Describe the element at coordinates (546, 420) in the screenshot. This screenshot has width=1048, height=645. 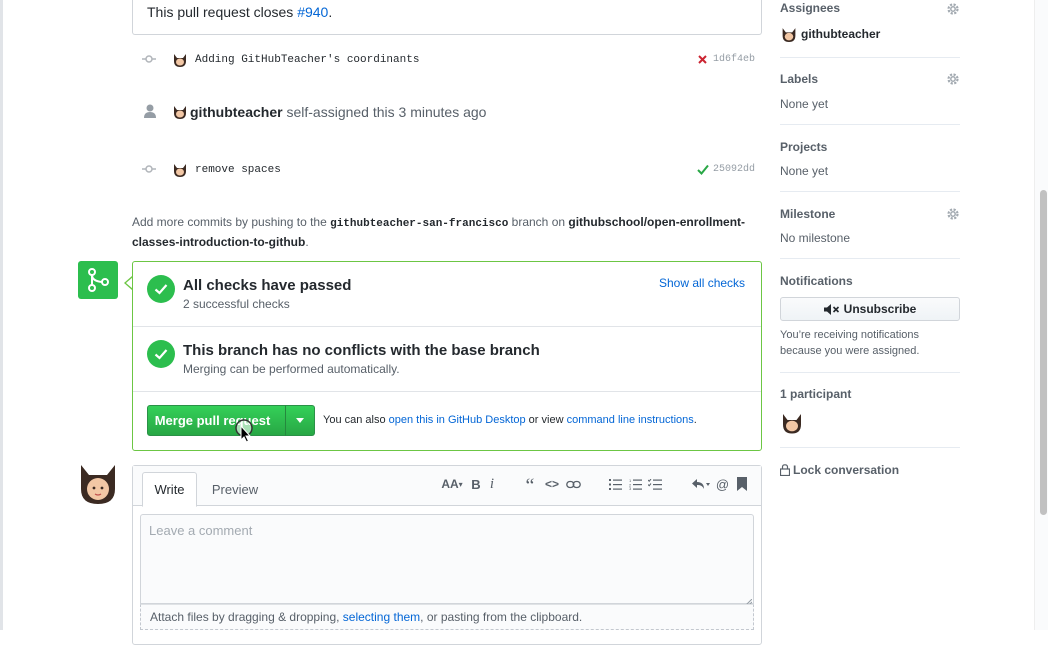
I see `also-middle: or view` at that location.